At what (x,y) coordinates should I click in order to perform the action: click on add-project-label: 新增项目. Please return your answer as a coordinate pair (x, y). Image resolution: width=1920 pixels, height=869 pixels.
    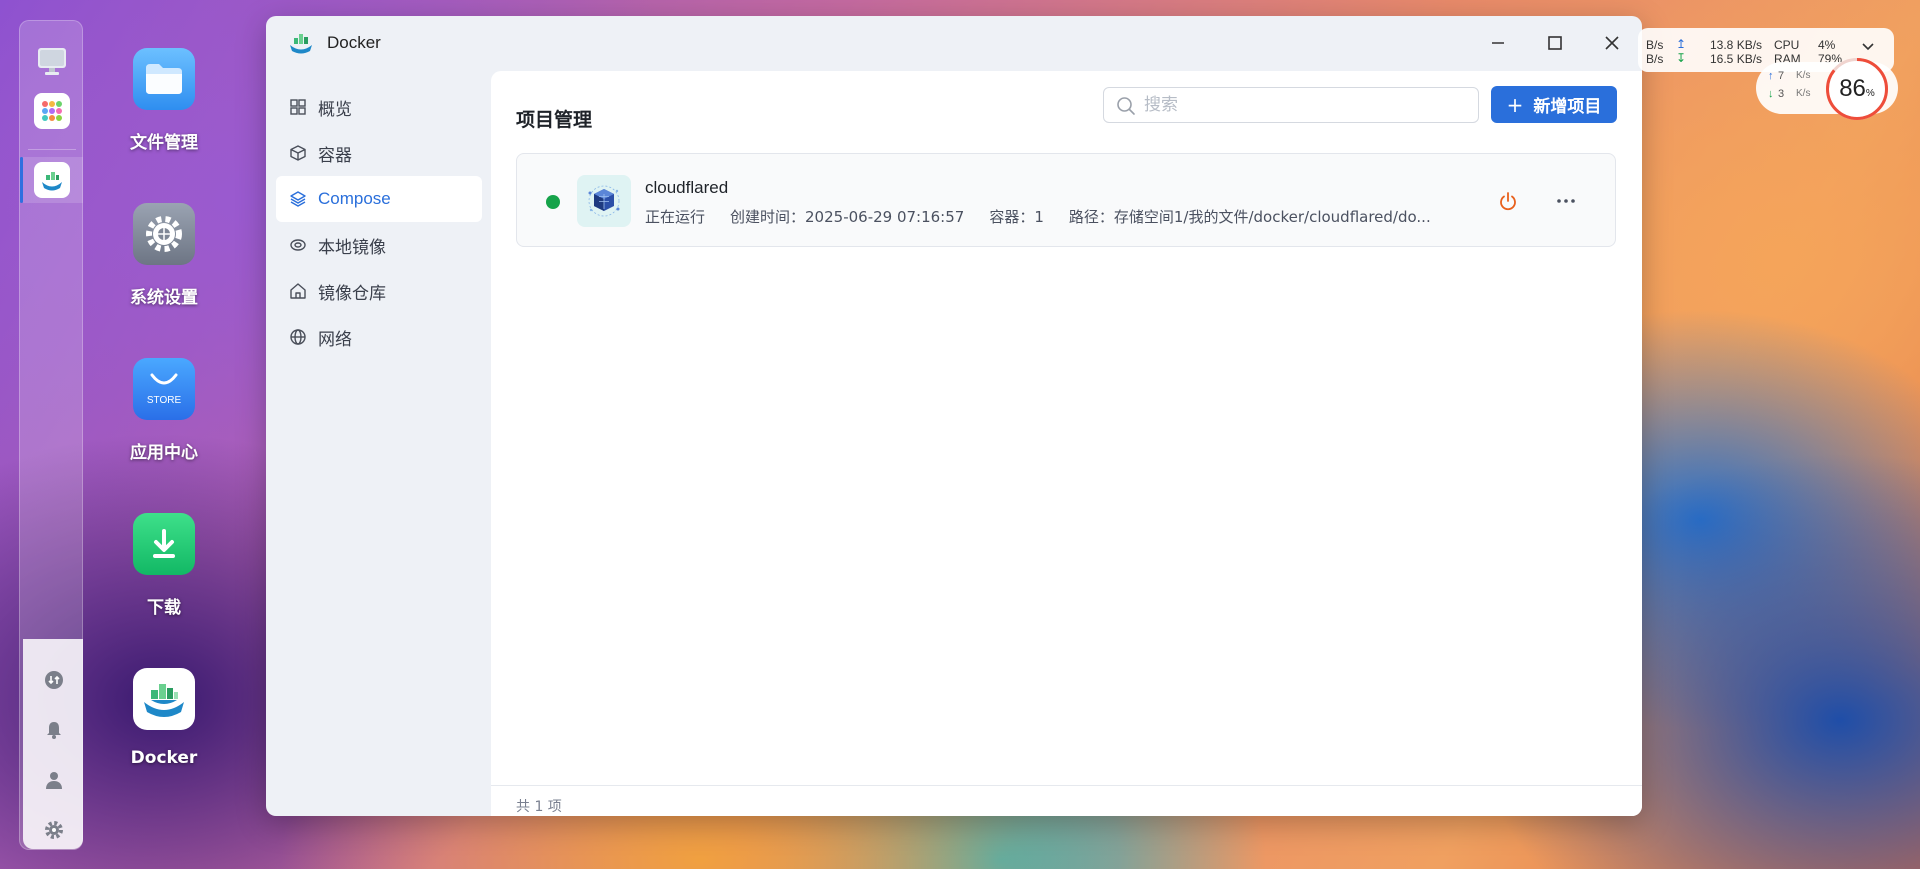
    Looking at the image, I should click on (1567, 107).